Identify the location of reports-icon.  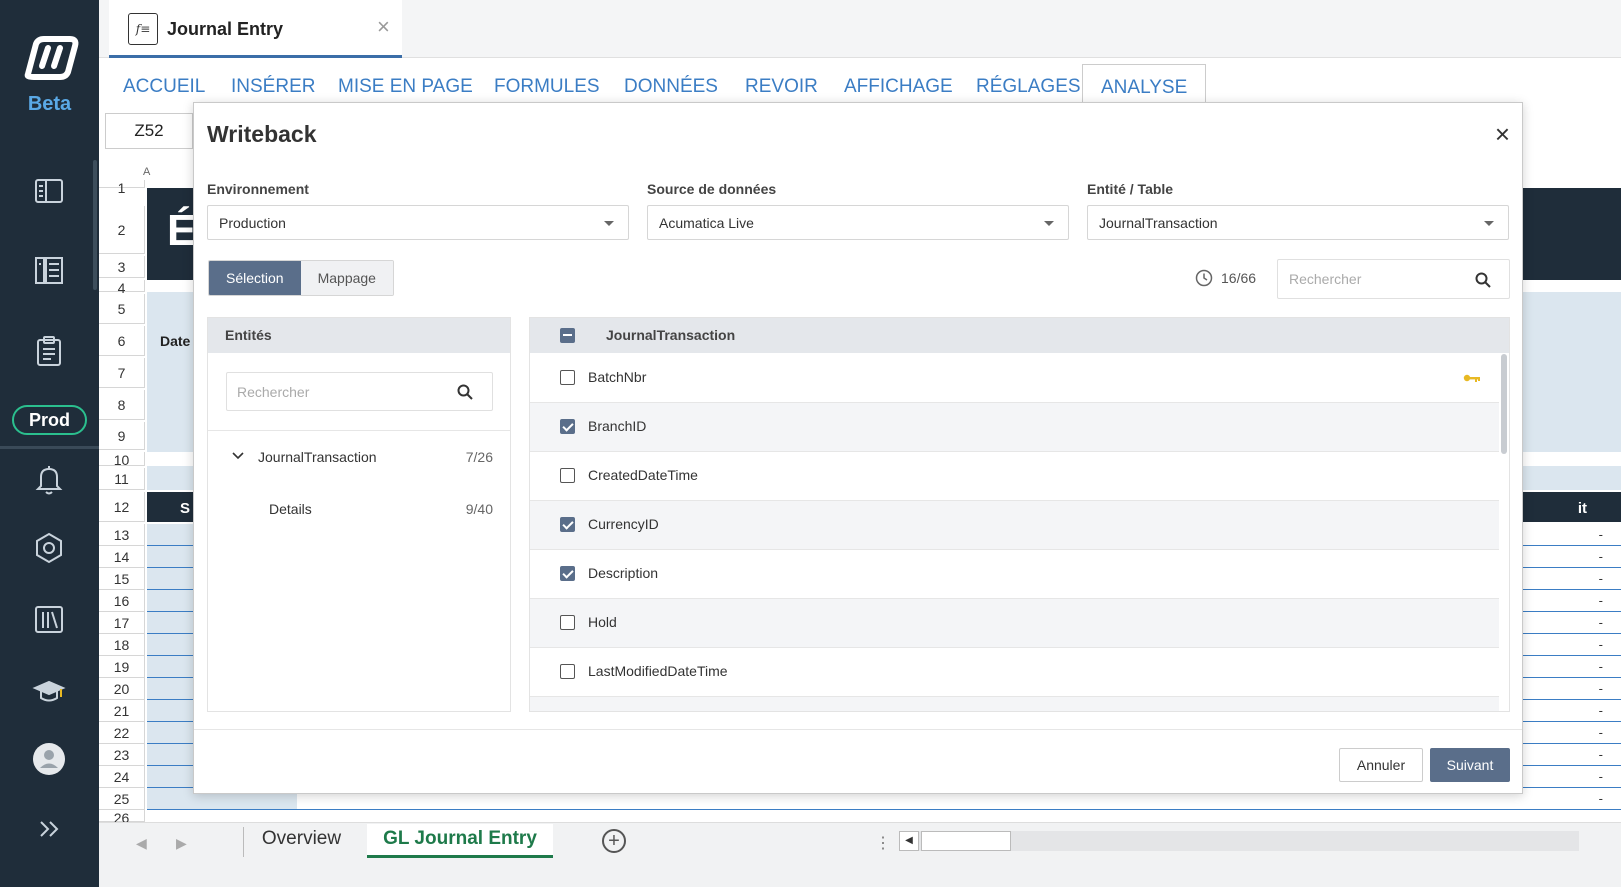
(49, 270).